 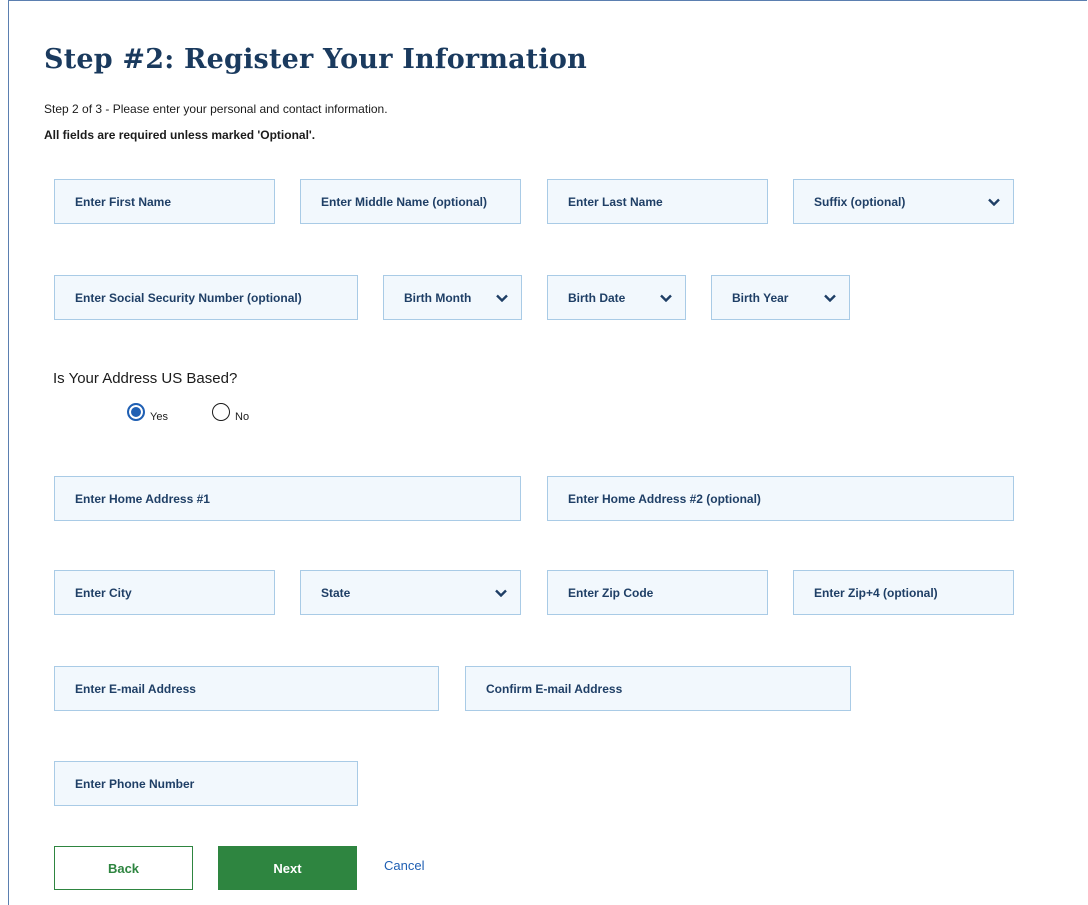 I want to click on us-address-question: Is Your Address US Based?, so click(x=145, y=378).